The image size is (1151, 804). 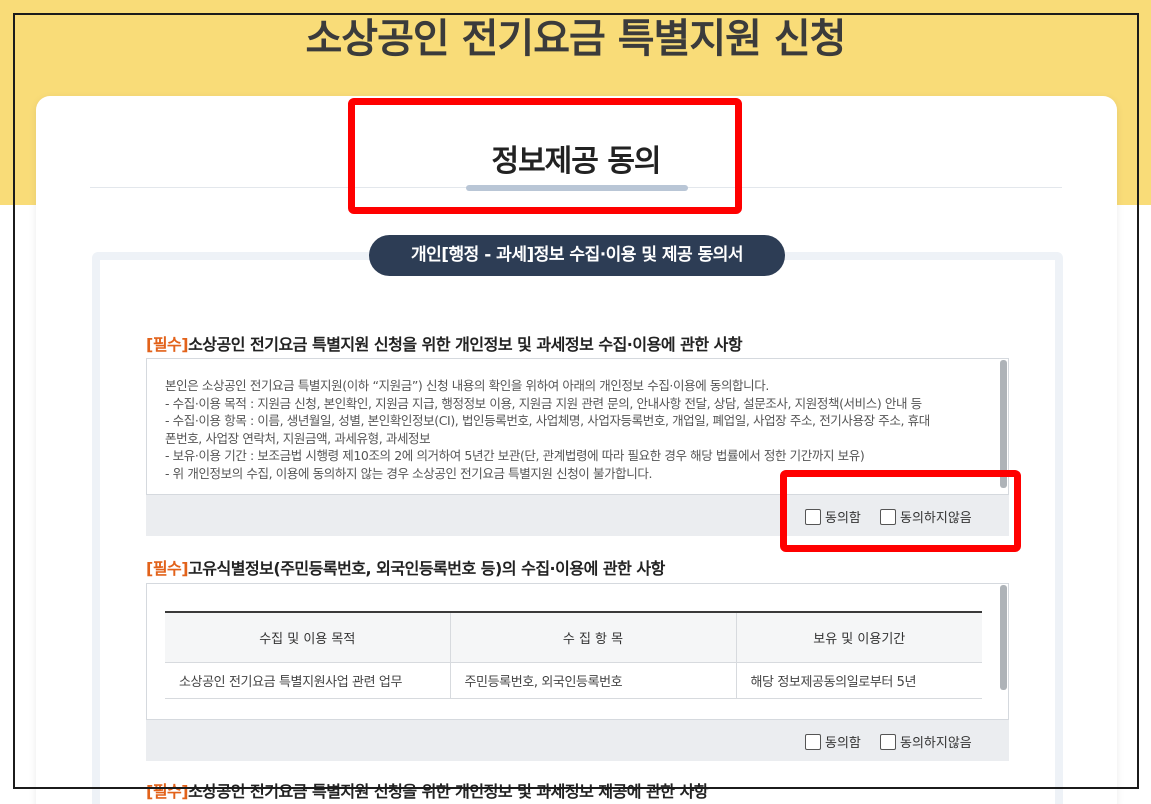 I want to click on table-header: 수 집 항 목, so click(x=593, y=637).